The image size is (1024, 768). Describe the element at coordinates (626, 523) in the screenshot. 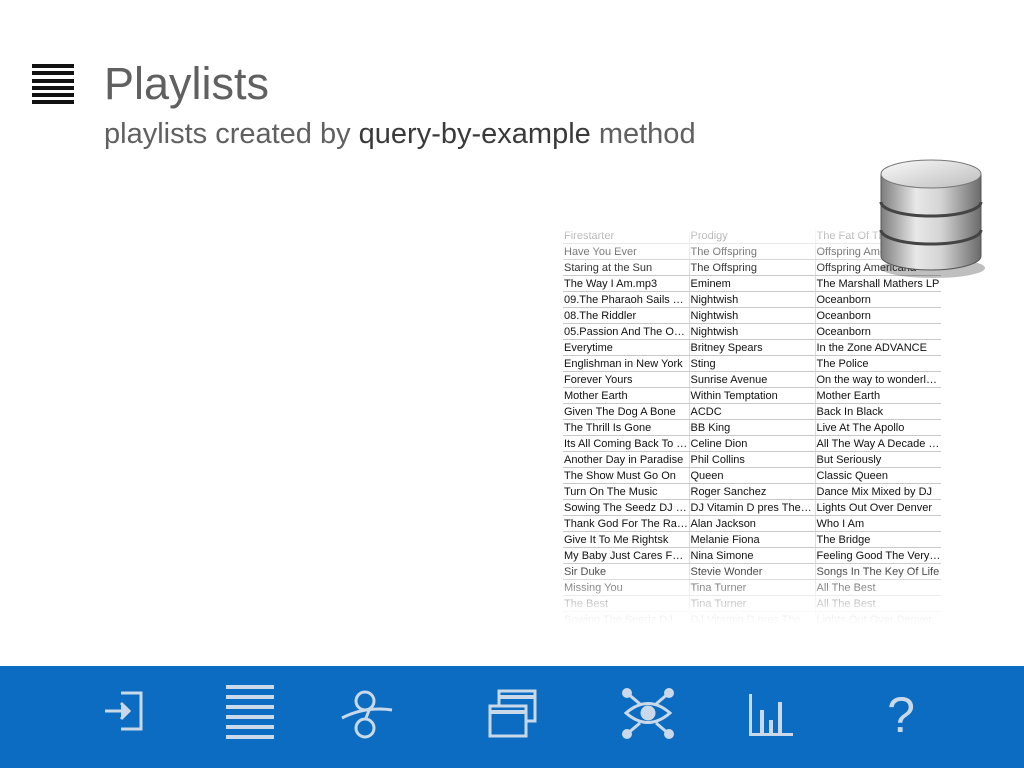

I see `track-title-cell: Thank God For The Radio` at that location.